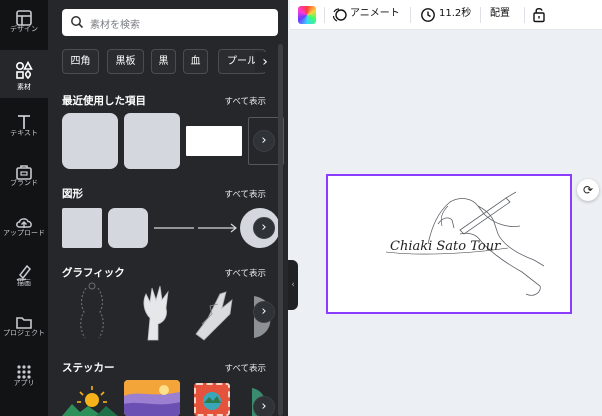 The width and height of the screenshot is (602, 416). I want to click on sidebar-item-projects: プロジェクト, so click(24, 329).